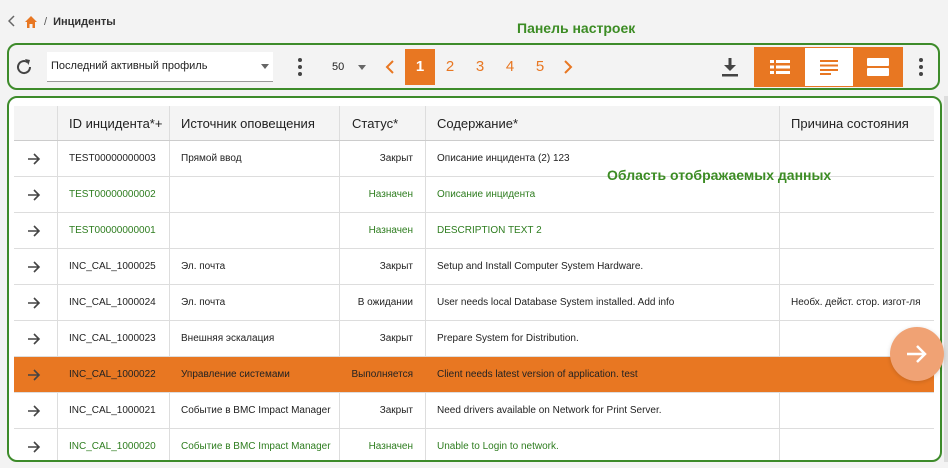  What do you see at coordinates (420, 66) in the screenshot?
I see `page-button-1: 1` at bounding box center [420, 66].